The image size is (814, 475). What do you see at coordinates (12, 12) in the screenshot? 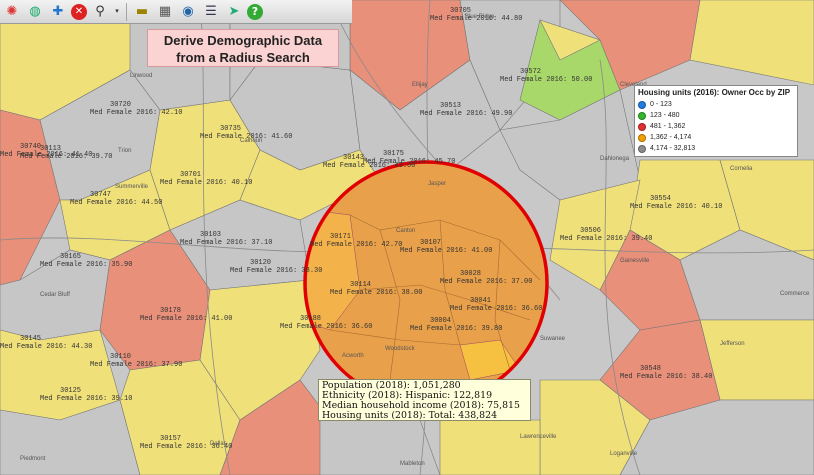
I see `color-wheel-icon: ✺` at bounding box center [12, 12].